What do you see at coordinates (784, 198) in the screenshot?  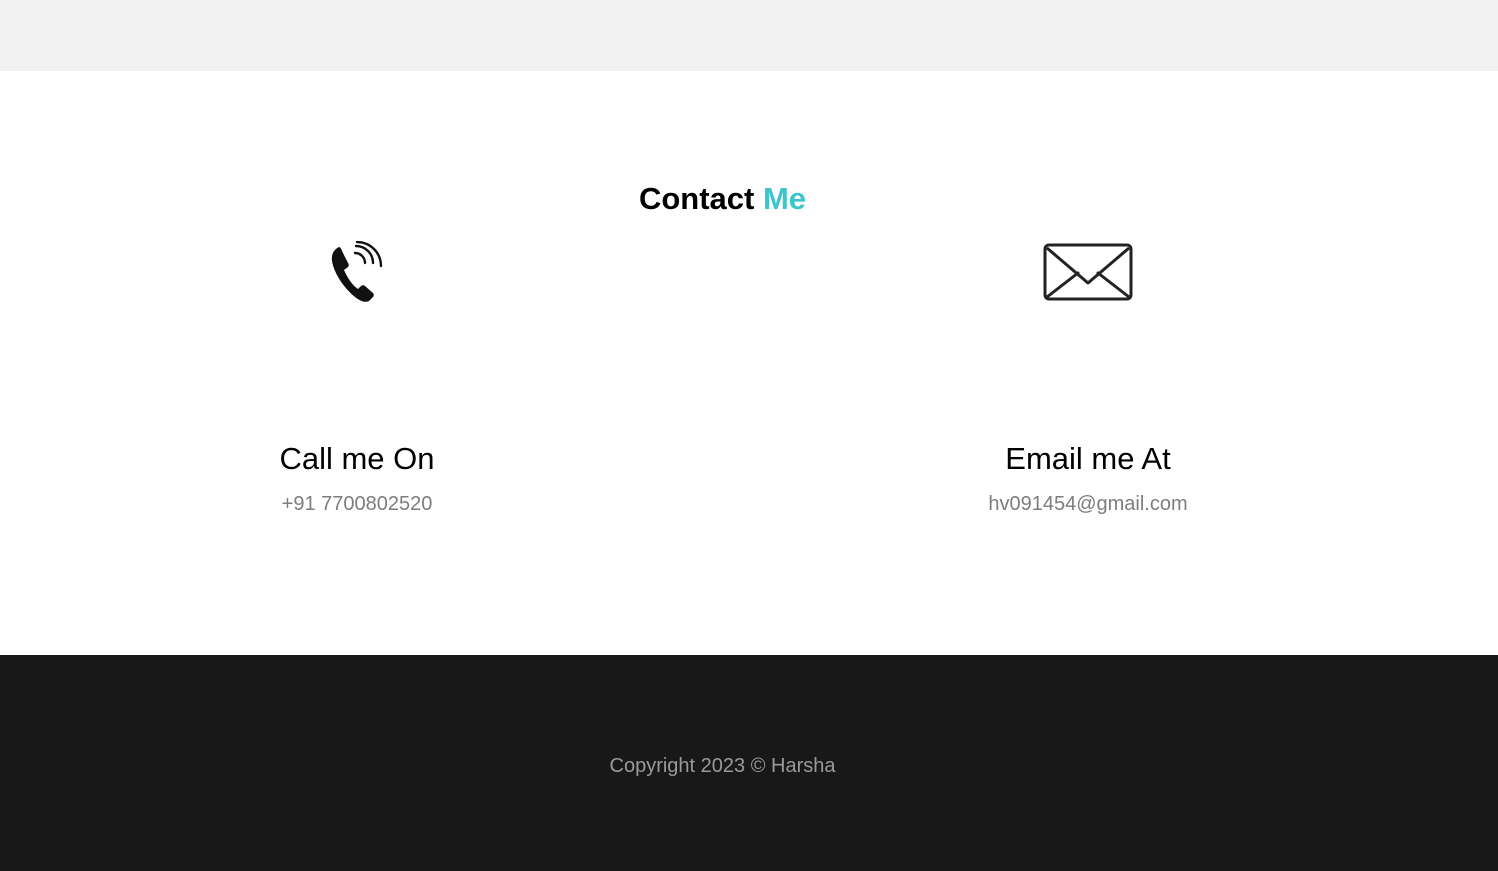 I see `section-title-accent: Me` at bounding box center [784, 198].